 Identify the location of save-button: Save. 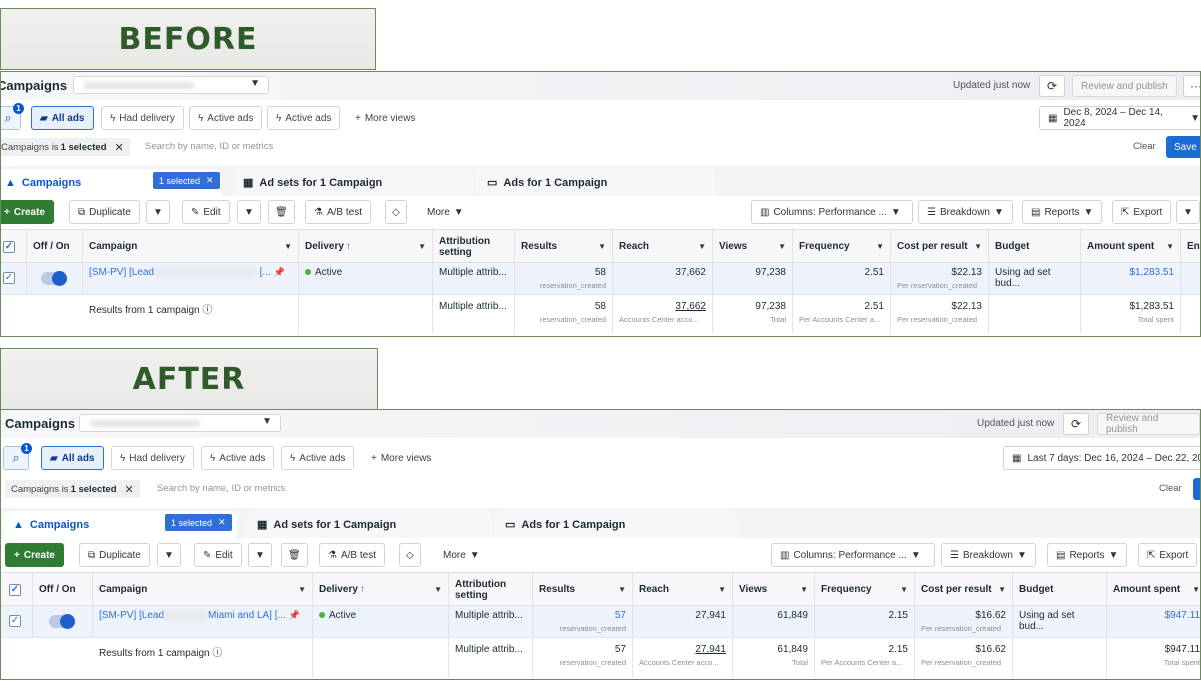
(1183, 147).